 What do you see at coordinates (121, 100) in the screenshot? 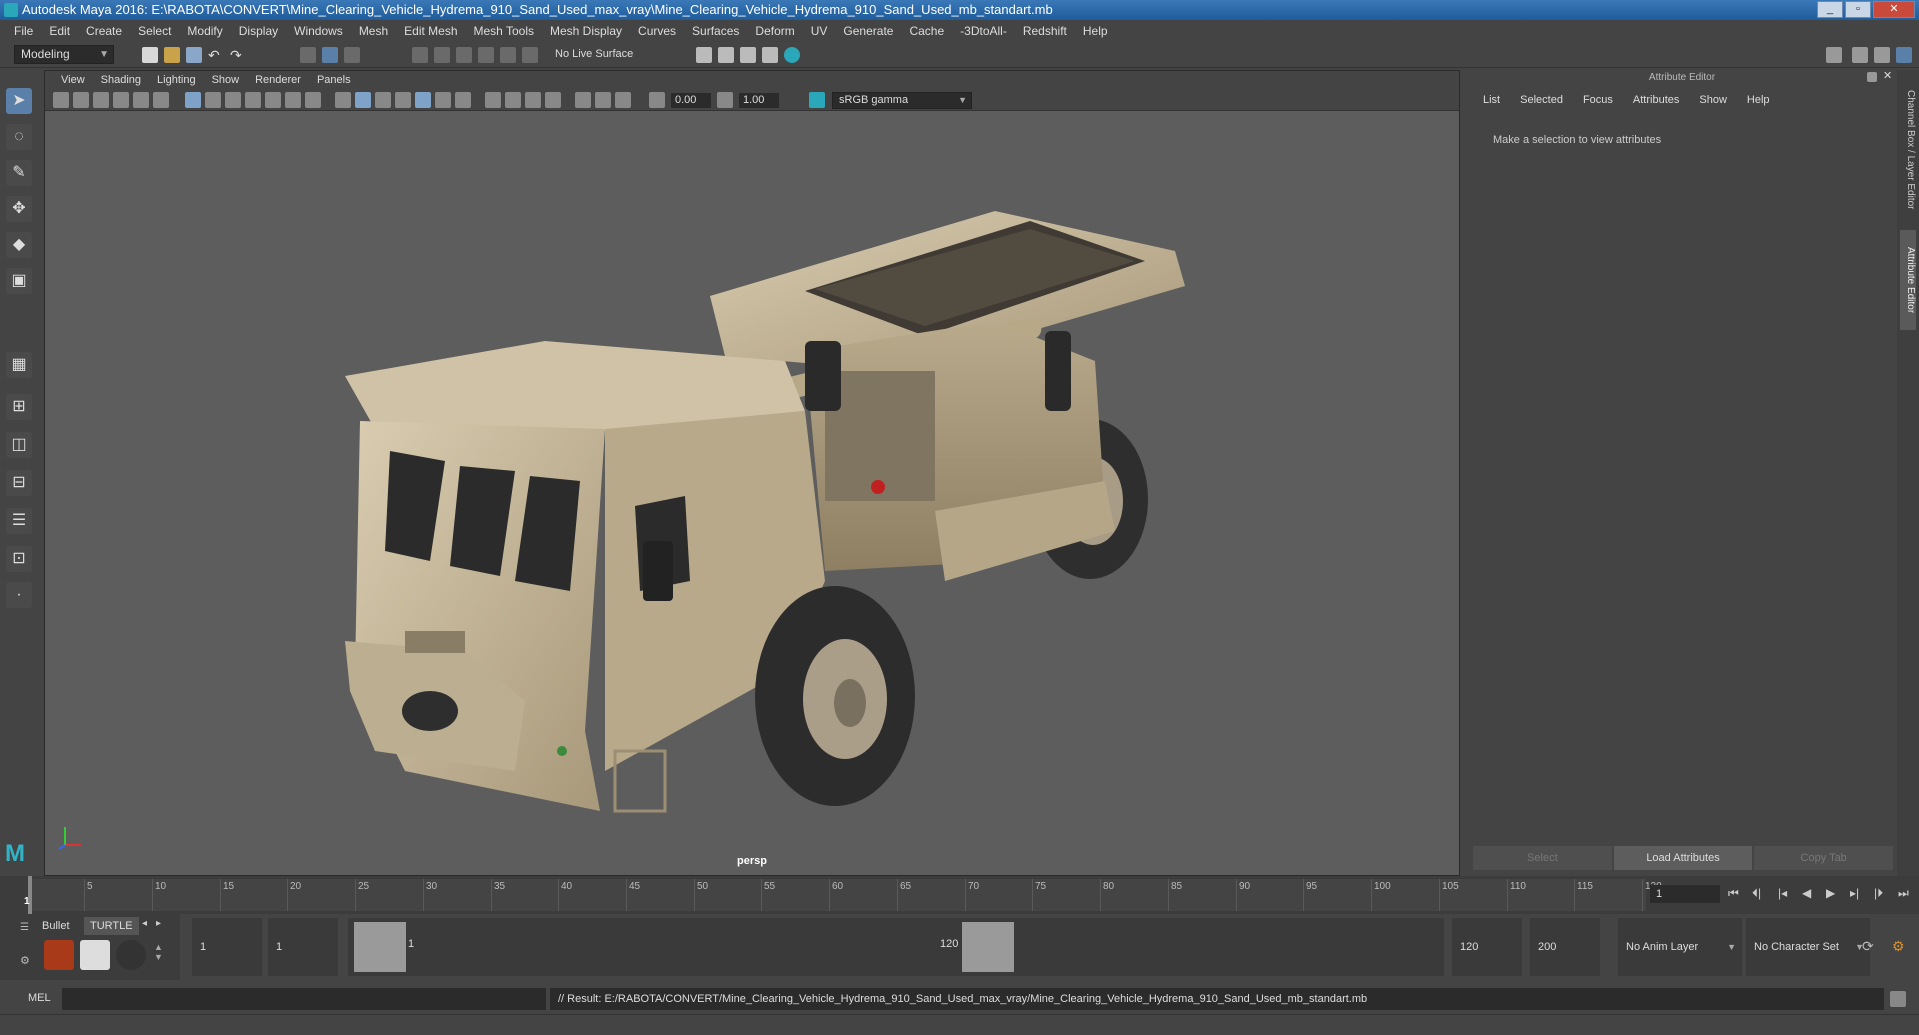
I see `image-plane-icon` at bounding box center [121, 100].